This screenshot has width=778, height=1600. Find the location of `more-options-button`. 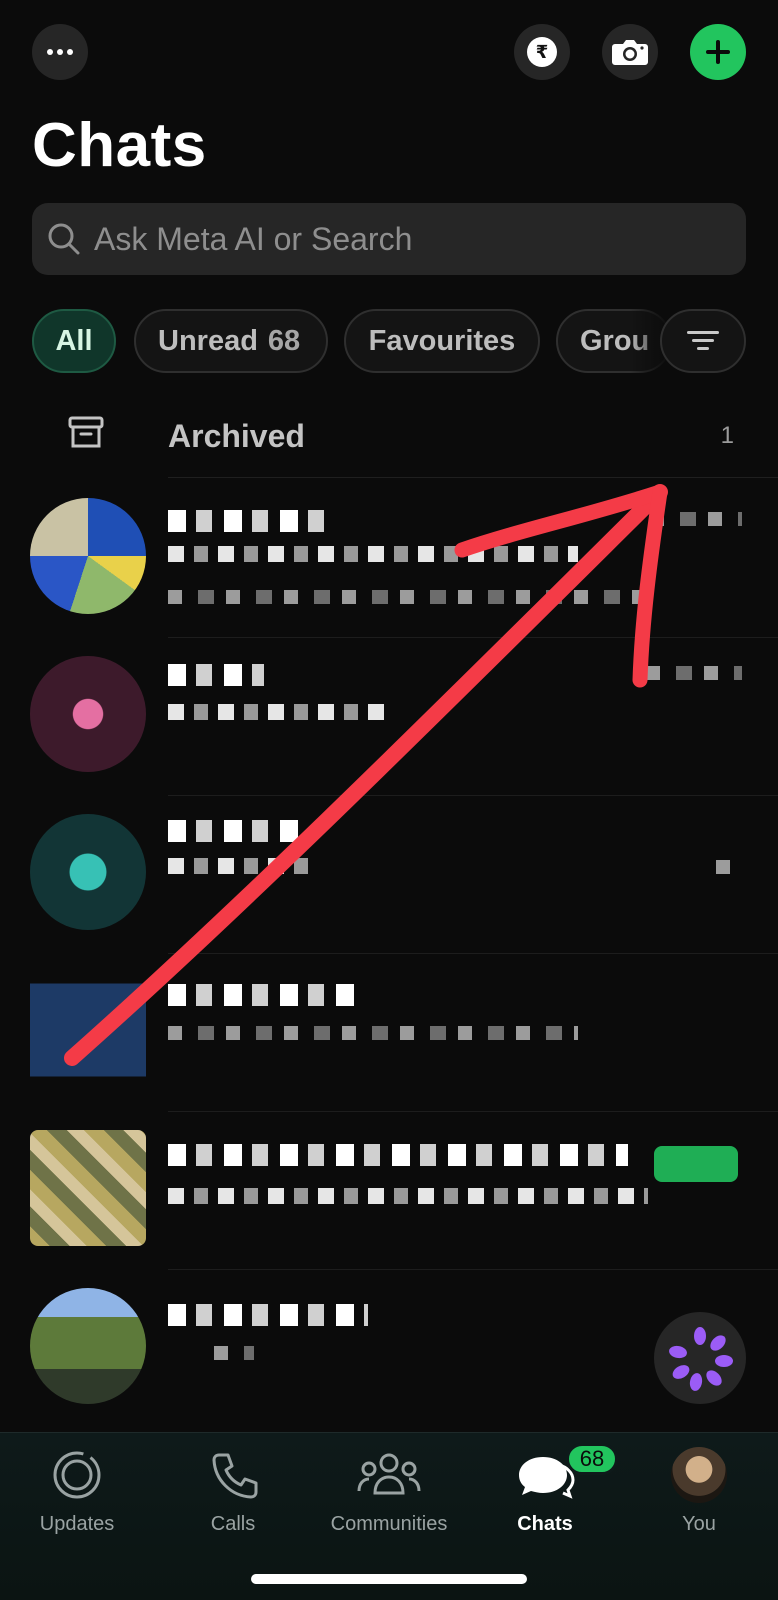

more-options-button is located at coordinates (60, 52).